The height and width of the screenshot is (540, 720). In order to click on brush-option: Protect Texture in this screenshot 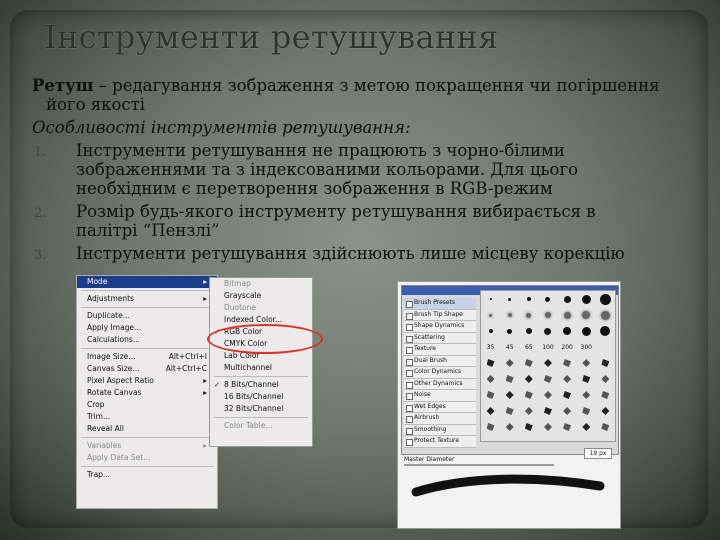, I will do `click(440, 442)`.